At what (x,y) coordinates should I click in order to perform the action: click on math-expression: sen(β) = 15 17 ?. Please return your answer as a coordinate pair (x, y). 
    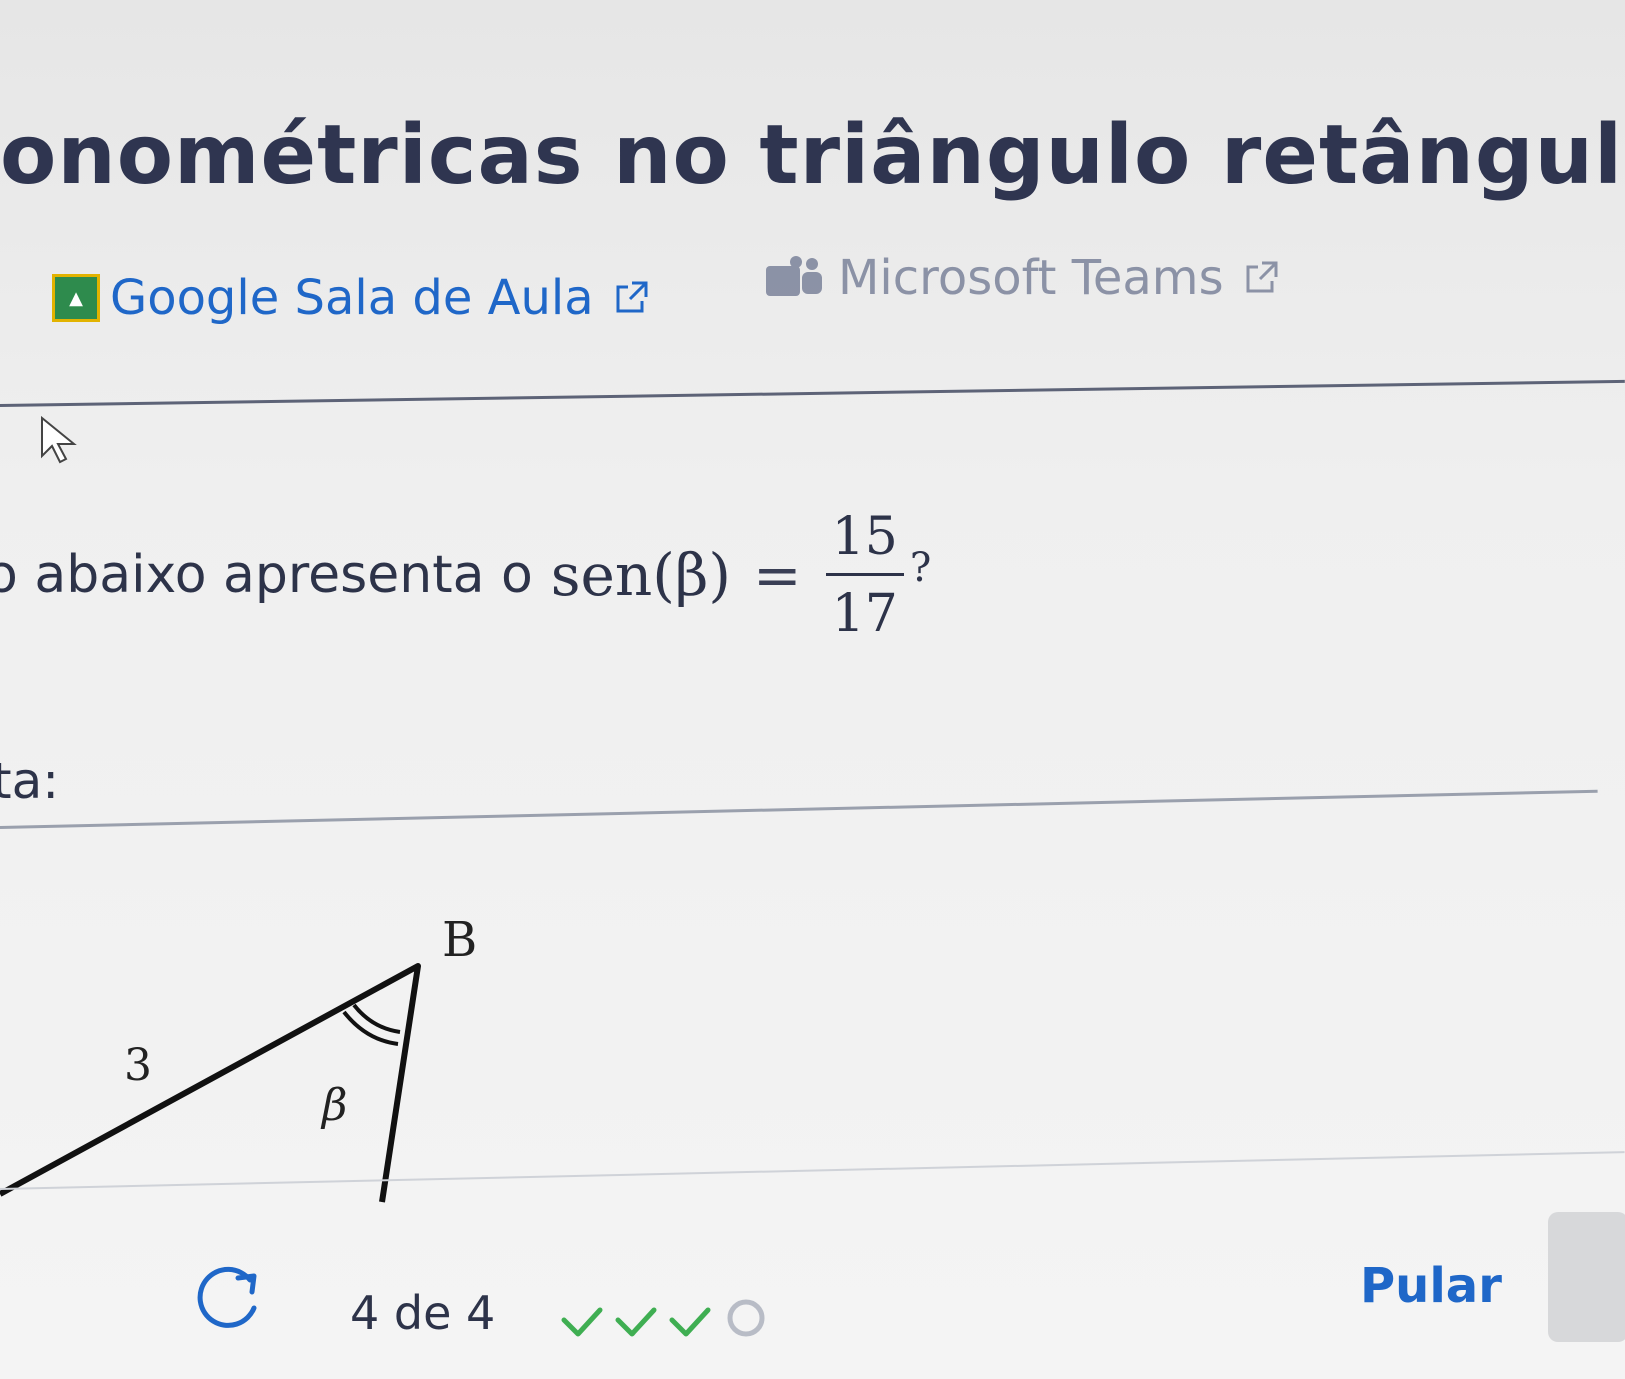
    Looking at the image, I should click on (741, 575).